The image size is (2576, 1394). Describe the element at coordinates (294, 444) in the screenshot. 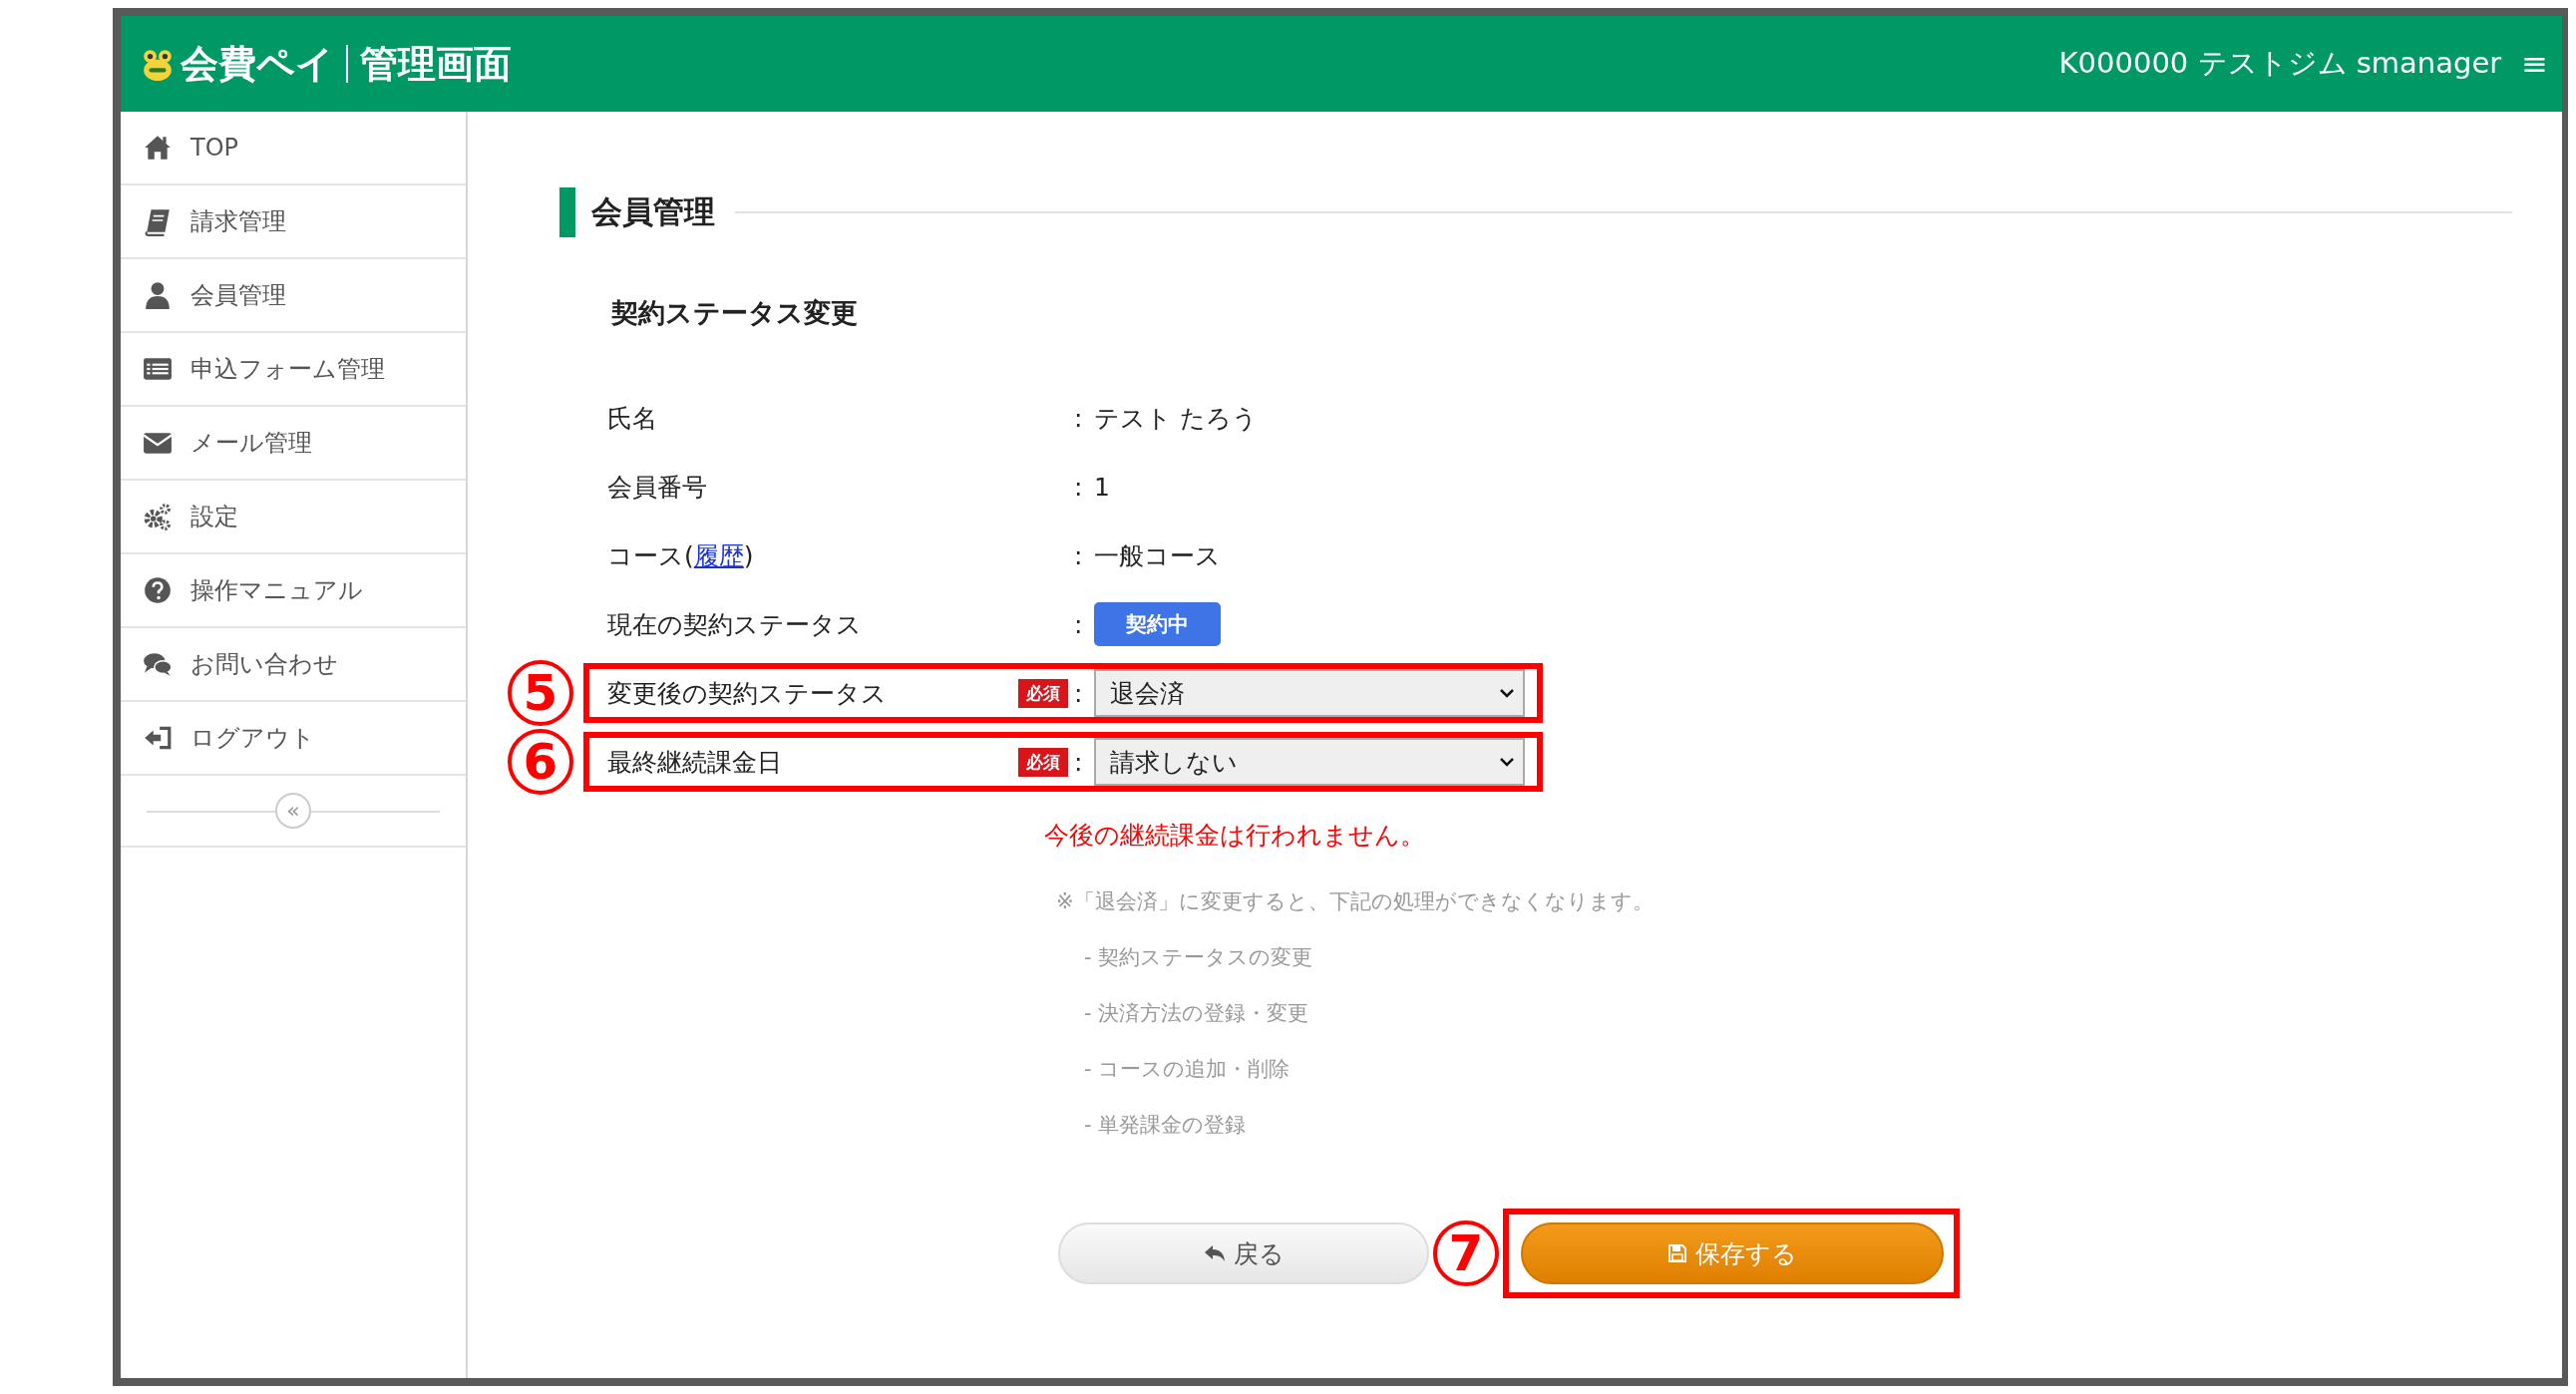

I see `sidebar-item: メール管理` at that location.